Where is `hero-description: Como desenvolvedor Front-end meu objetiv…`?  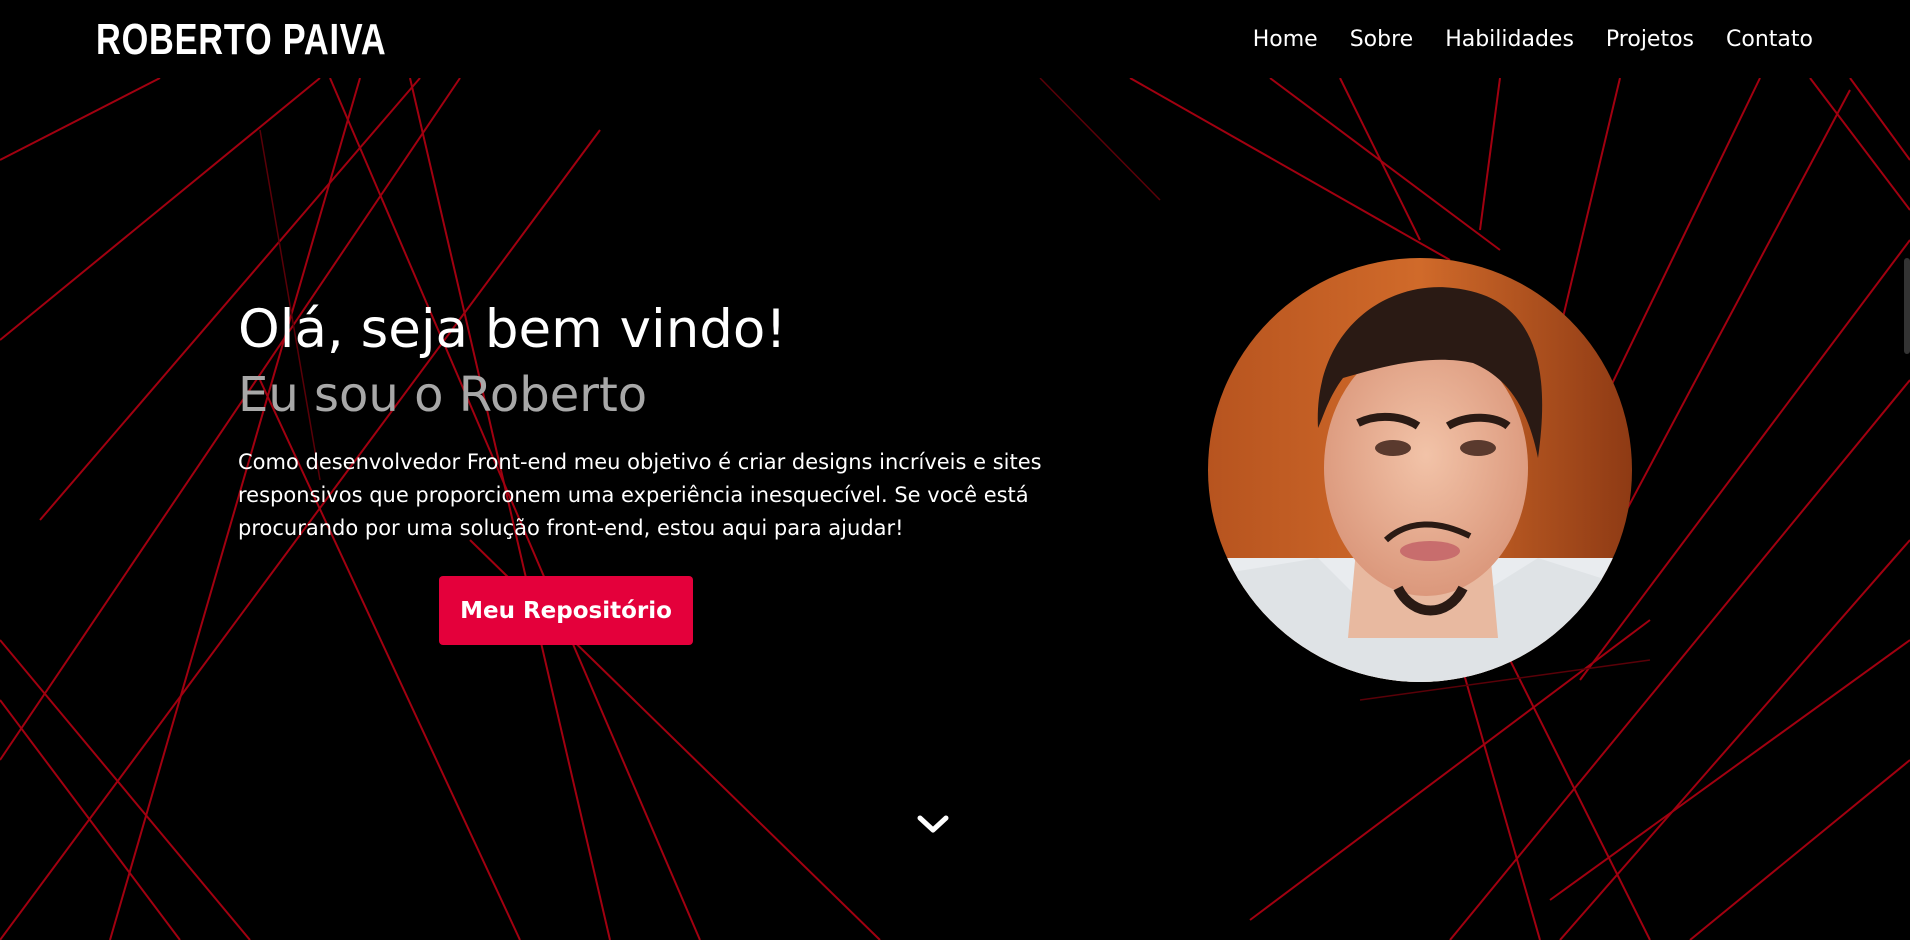
hero-description: Como desenvolvedor Front-end meu objetiv… is located at coordinates (640, 495).